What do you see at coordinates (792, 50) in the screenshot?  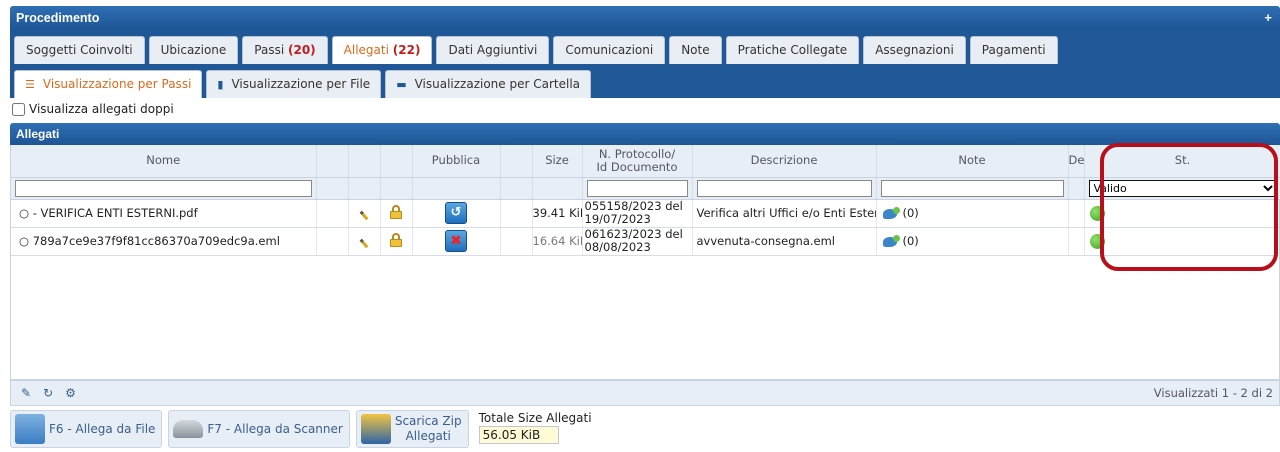 I see `tab-pratiche-collegate: Pratiche Collegate` at bounding box center [792, 50].